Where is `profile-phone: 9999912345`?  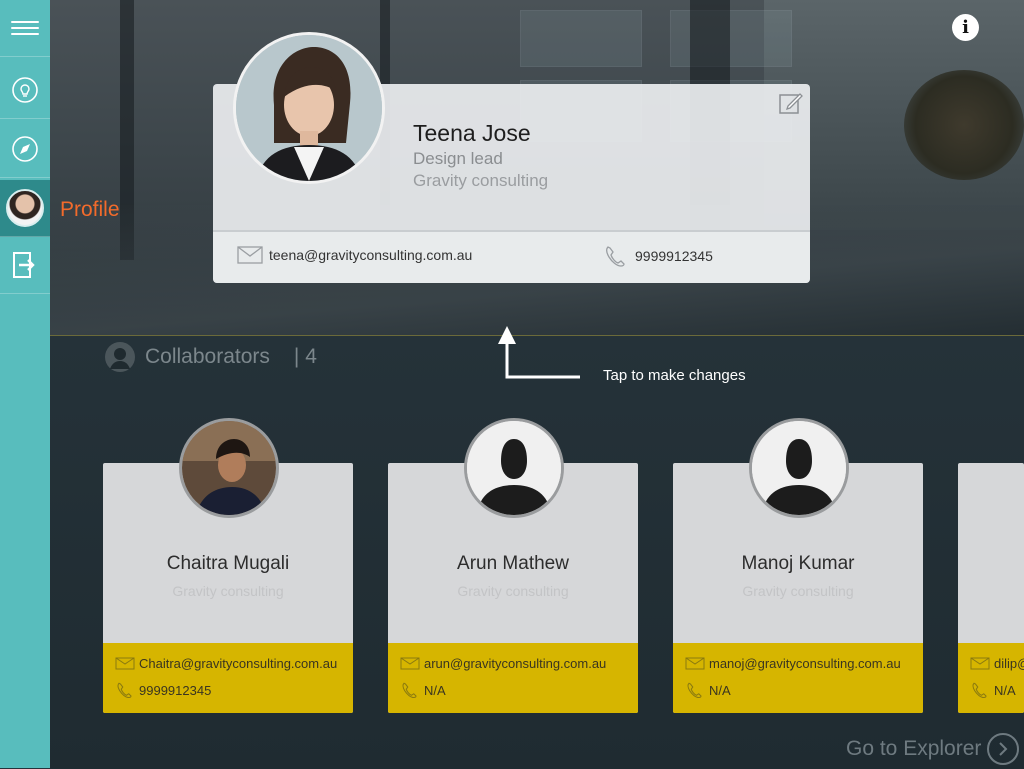 profile-phone: 9999912345 is located at coordinates (658, 256).